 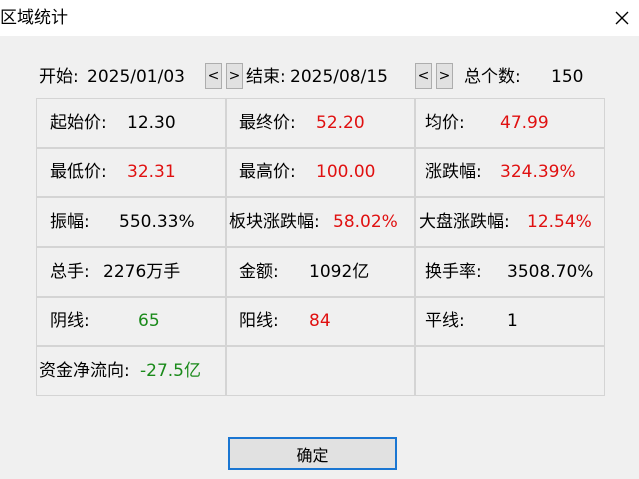 I want to click on stat-label: 涨跌幅:, so click(x=453, y=172).